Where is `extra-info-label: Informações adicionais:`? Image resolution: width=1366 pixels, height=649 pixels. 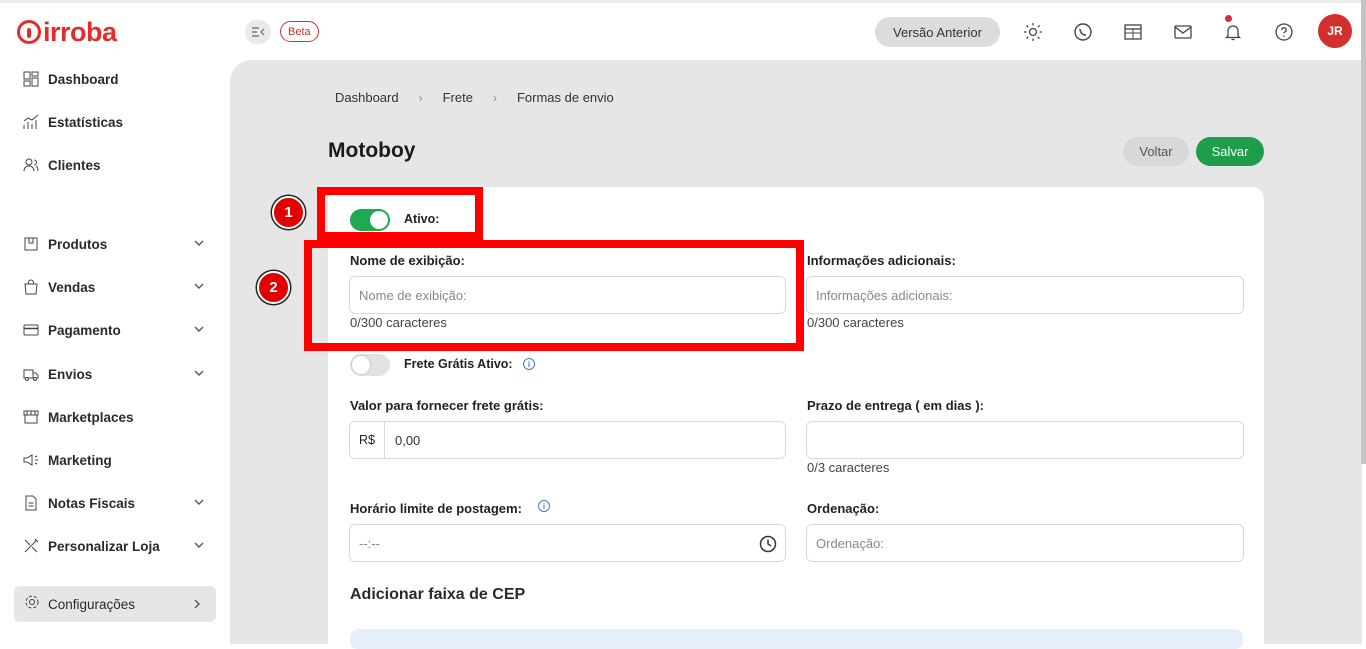 extra-info-label: Informações adicionais: is located at coordinates (881, 260).